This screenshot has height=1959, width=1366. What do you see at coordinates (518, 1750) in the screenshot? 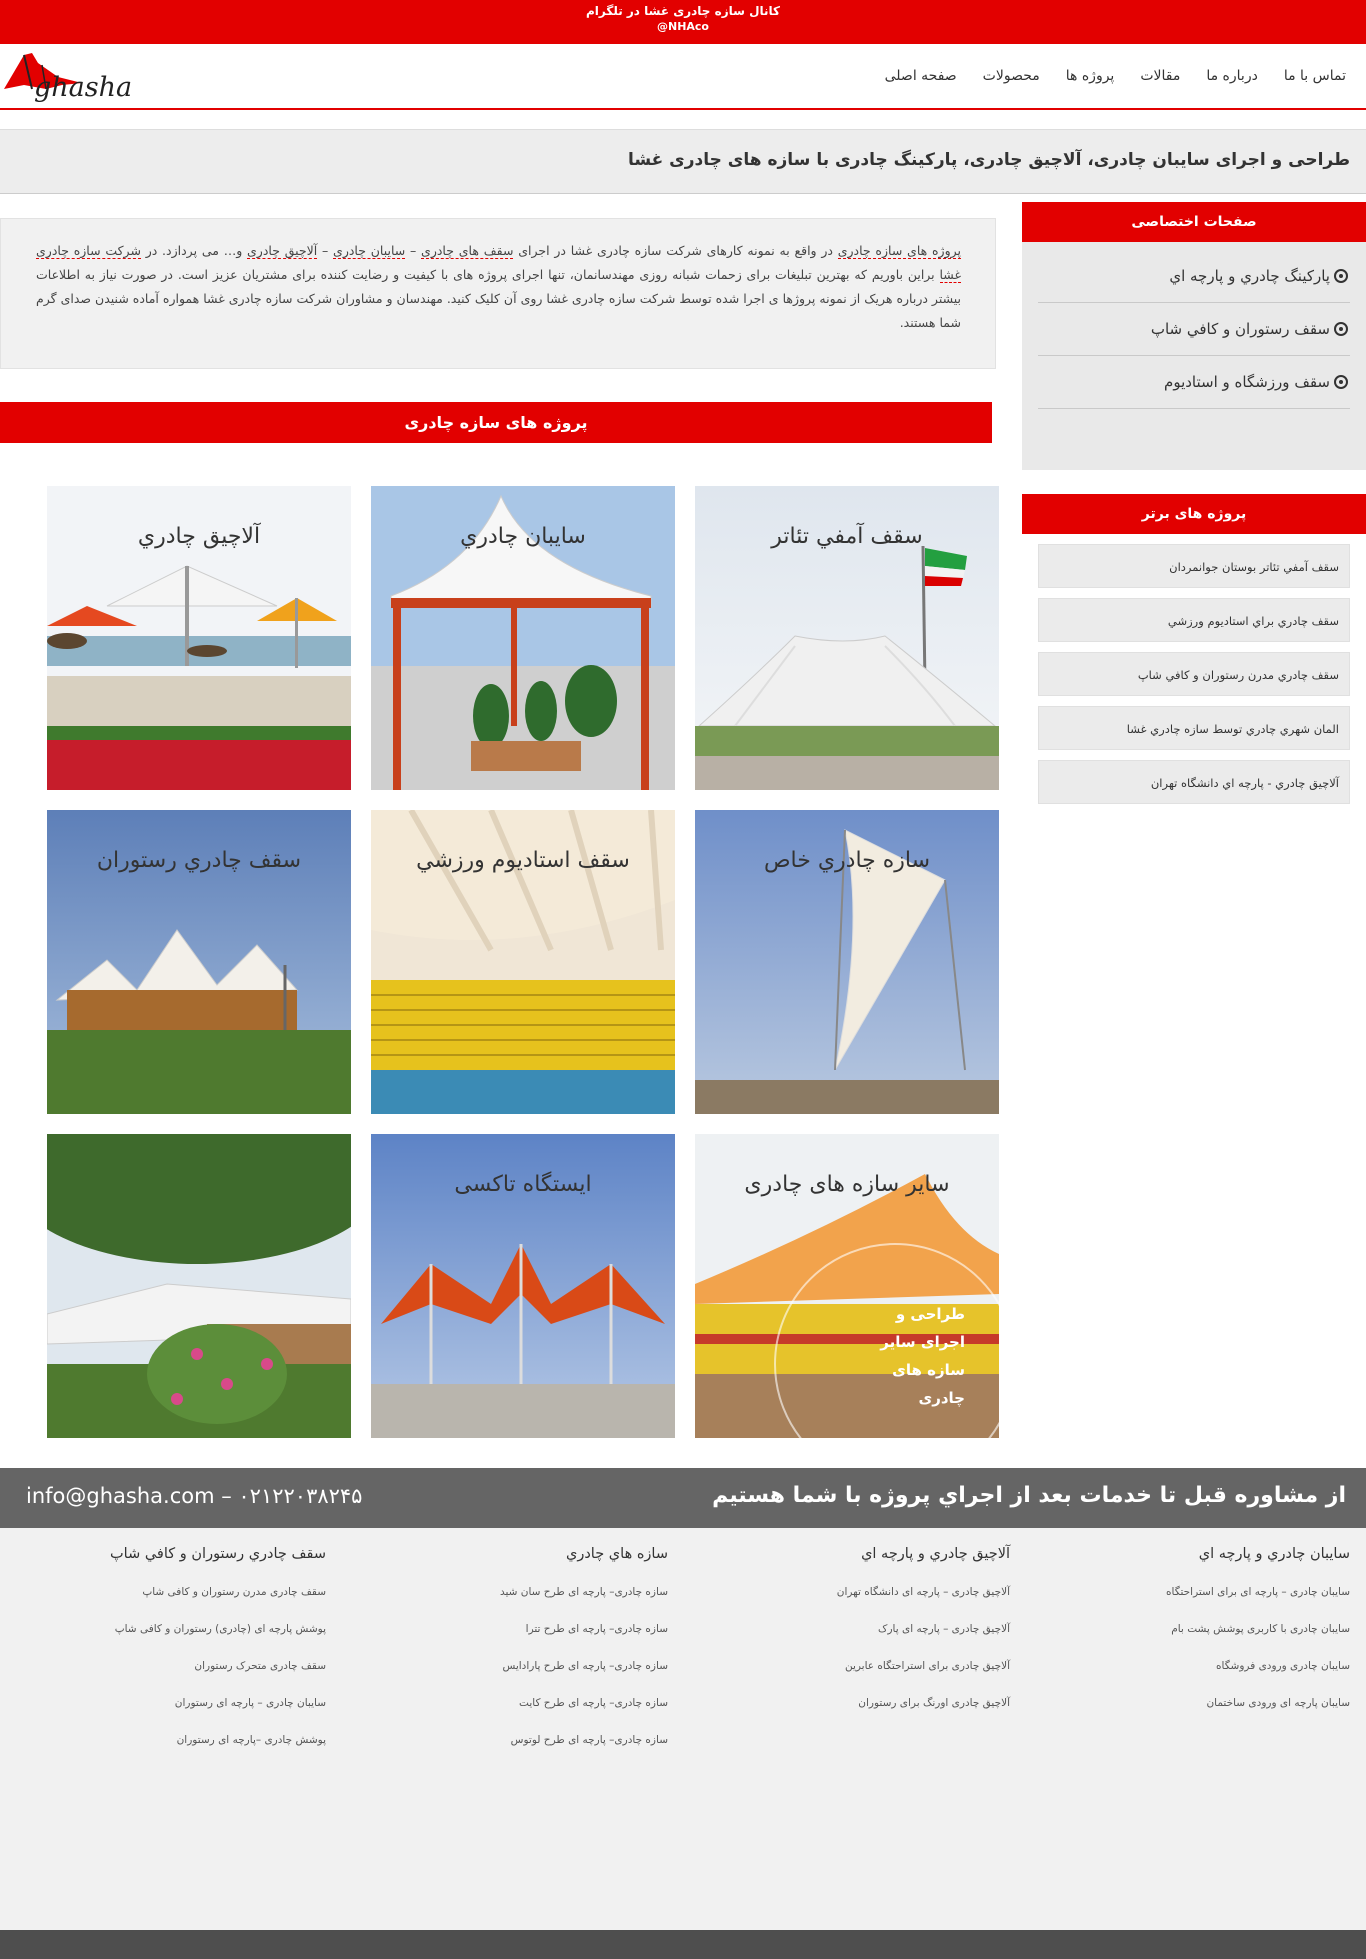
I see `footer-link: سازه چادری– پارچه ای طرح لوتوس` at bounding box center [518, 1750].